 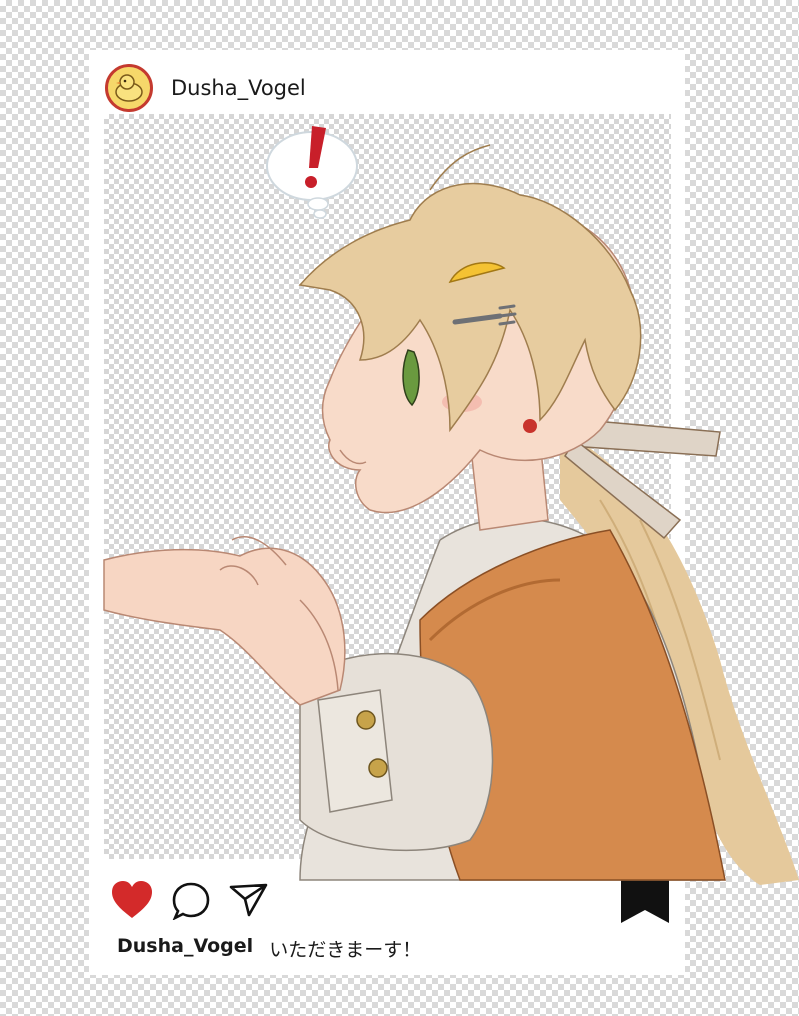 What do you see at coordinates (132, 900) in the screenshot?
I see `heart-icon` at bounding box center [132, 900].